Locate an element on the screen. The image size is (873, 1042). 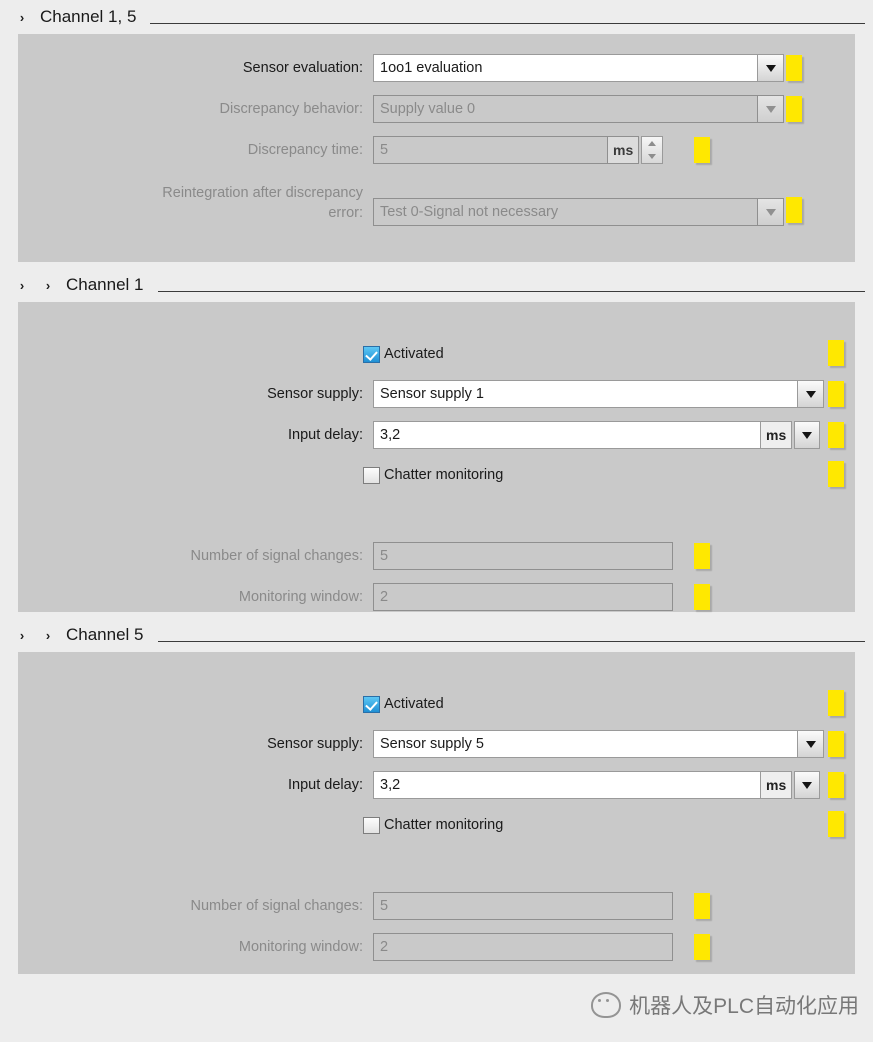
section-rule is located at coordinates (507, 23).